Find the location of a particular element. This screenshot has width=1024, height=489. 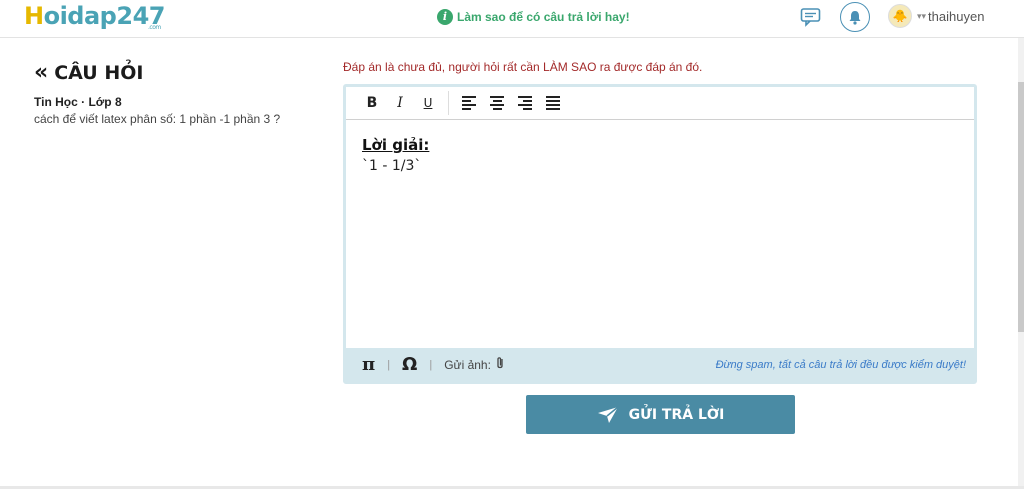

user-menu: 🐥 ▾▾ thaihuyen is located at coordinates (936, 16).